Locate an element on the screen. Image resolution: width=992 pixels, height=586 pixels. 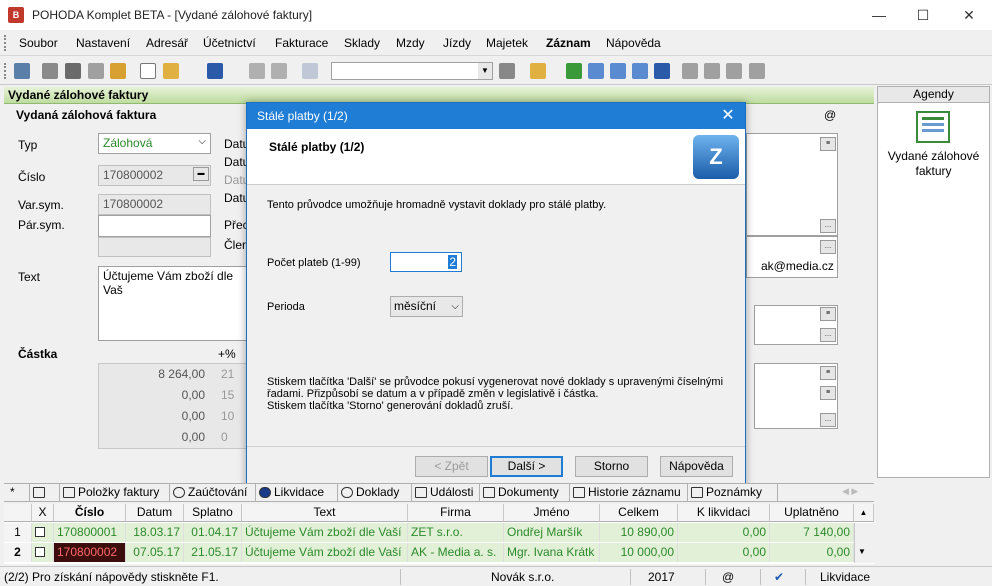
tab-zauctovani: Zaúčtování is located at coordinates (213, 493).